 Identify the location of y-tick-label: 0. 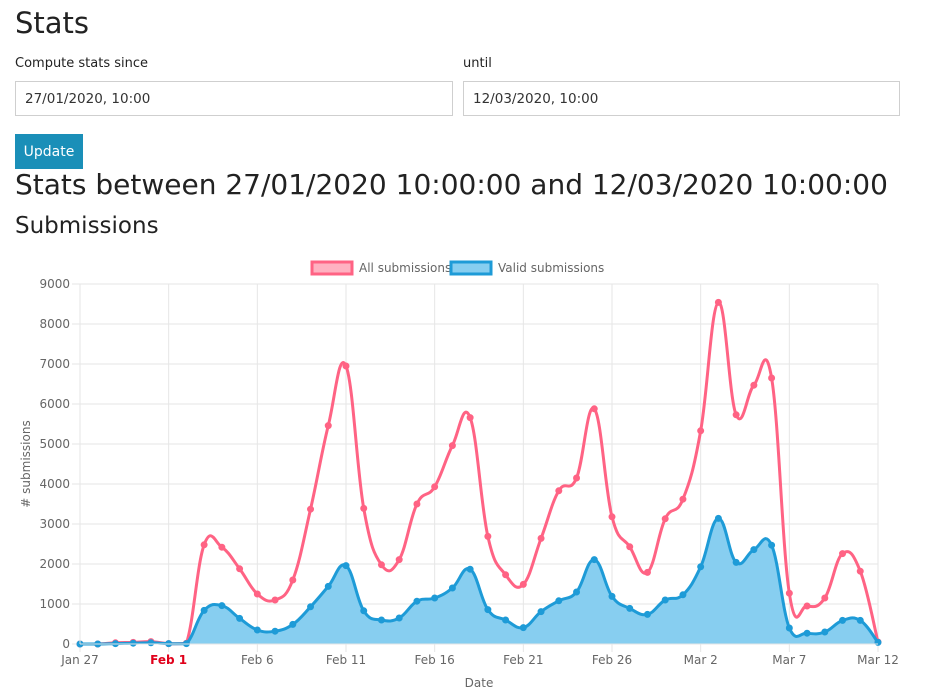
(66, 644).